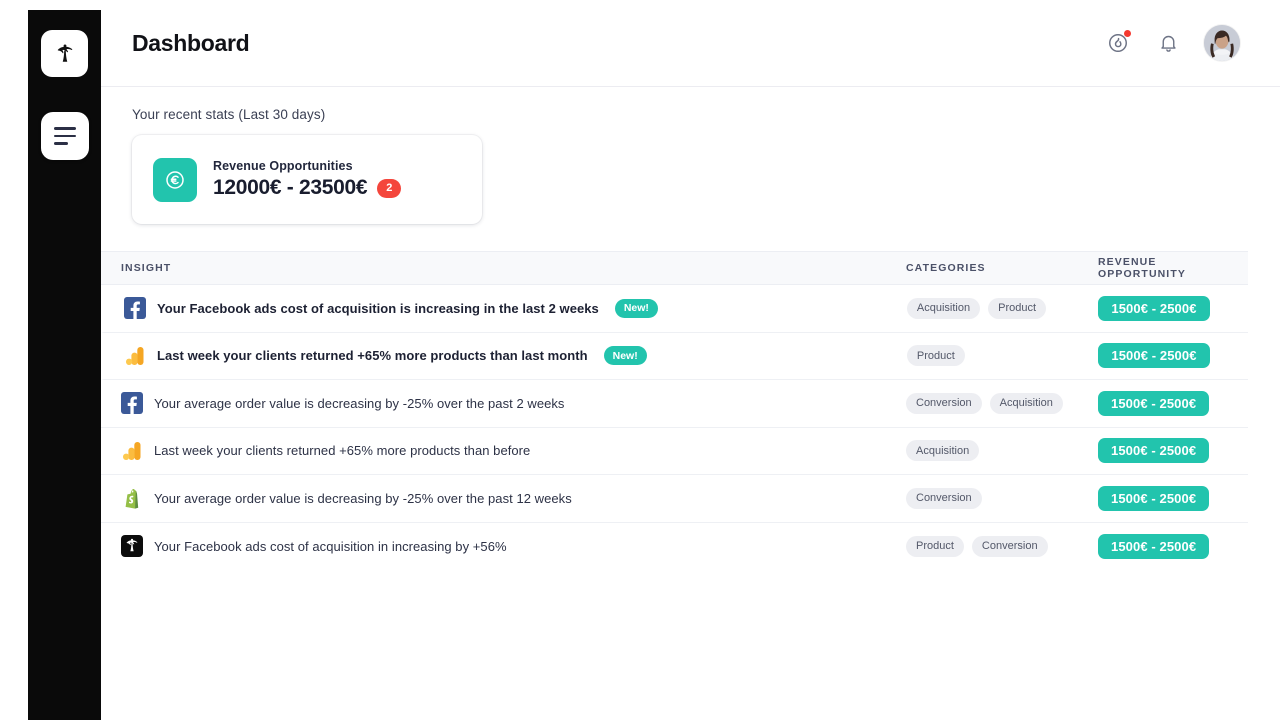  Describe the element at coordinates (946, 268) in the screenshot. I see `column-header-categories: CATEGORIES` at that location.